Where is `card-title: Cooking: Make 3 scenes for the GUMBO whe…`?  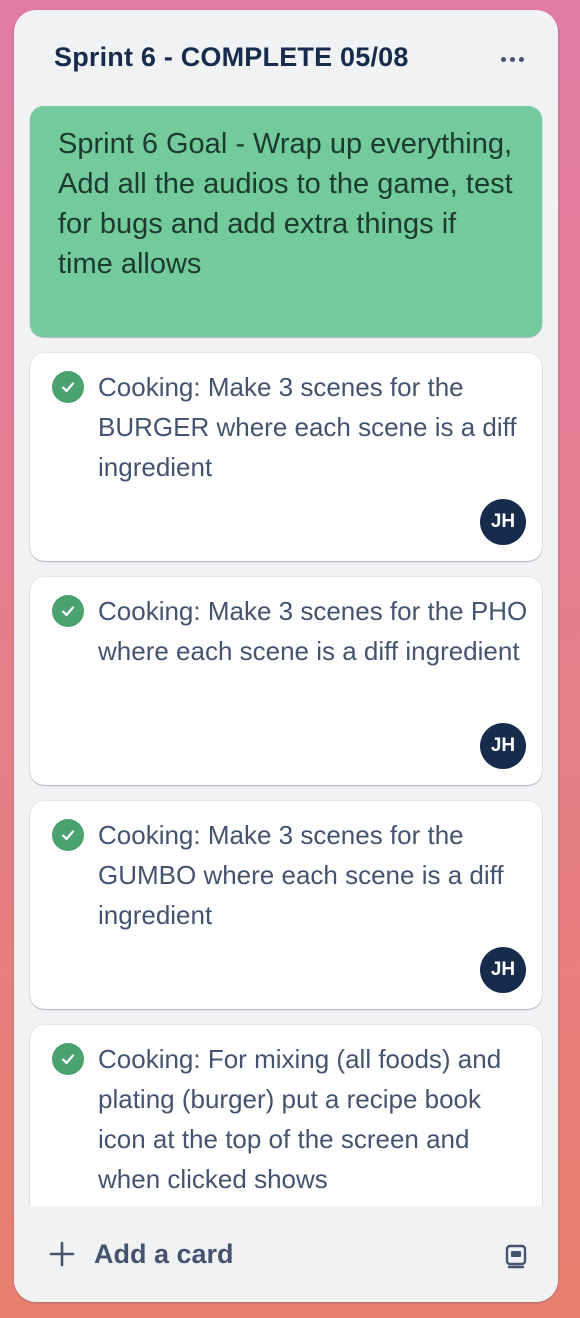
card-title: Cooking: Make 3 scenes for the GUMBO whe… is located at coordinates (301, 875).